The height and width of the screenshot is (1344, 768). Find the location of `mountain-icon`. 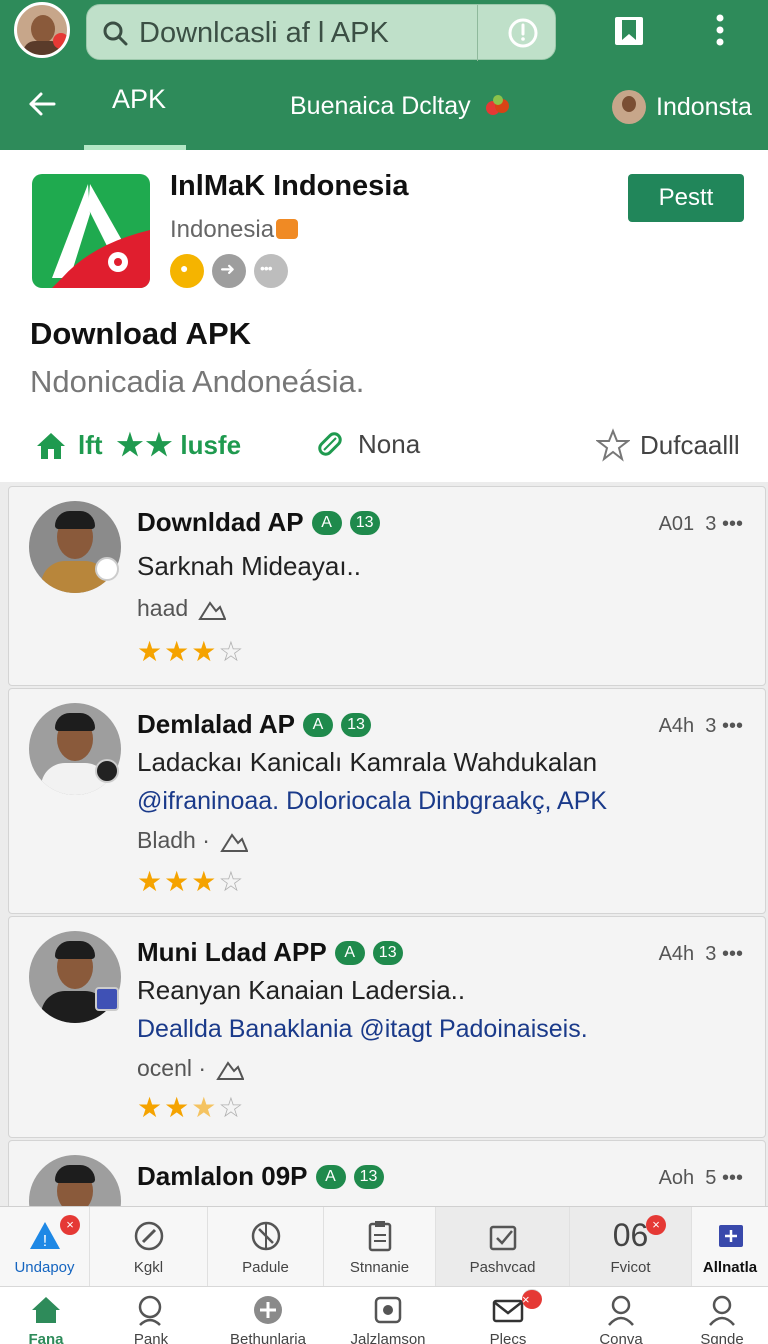

mountain-icon is located at coordinates (212, 610).